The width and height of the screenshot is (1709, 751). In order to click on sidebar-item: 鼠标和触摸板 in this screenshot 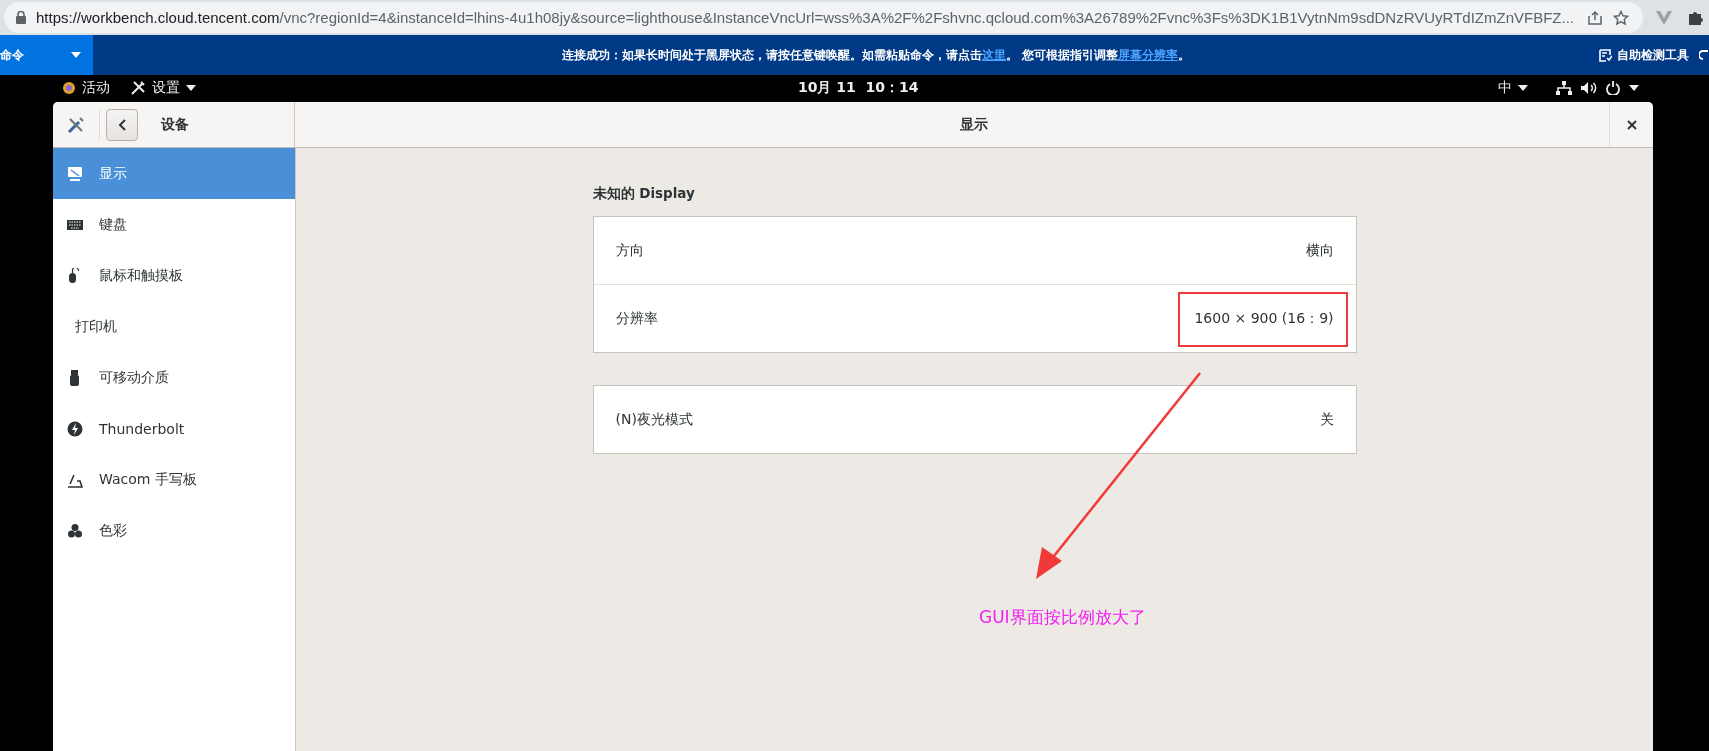, I will do `click(174, 275)`.